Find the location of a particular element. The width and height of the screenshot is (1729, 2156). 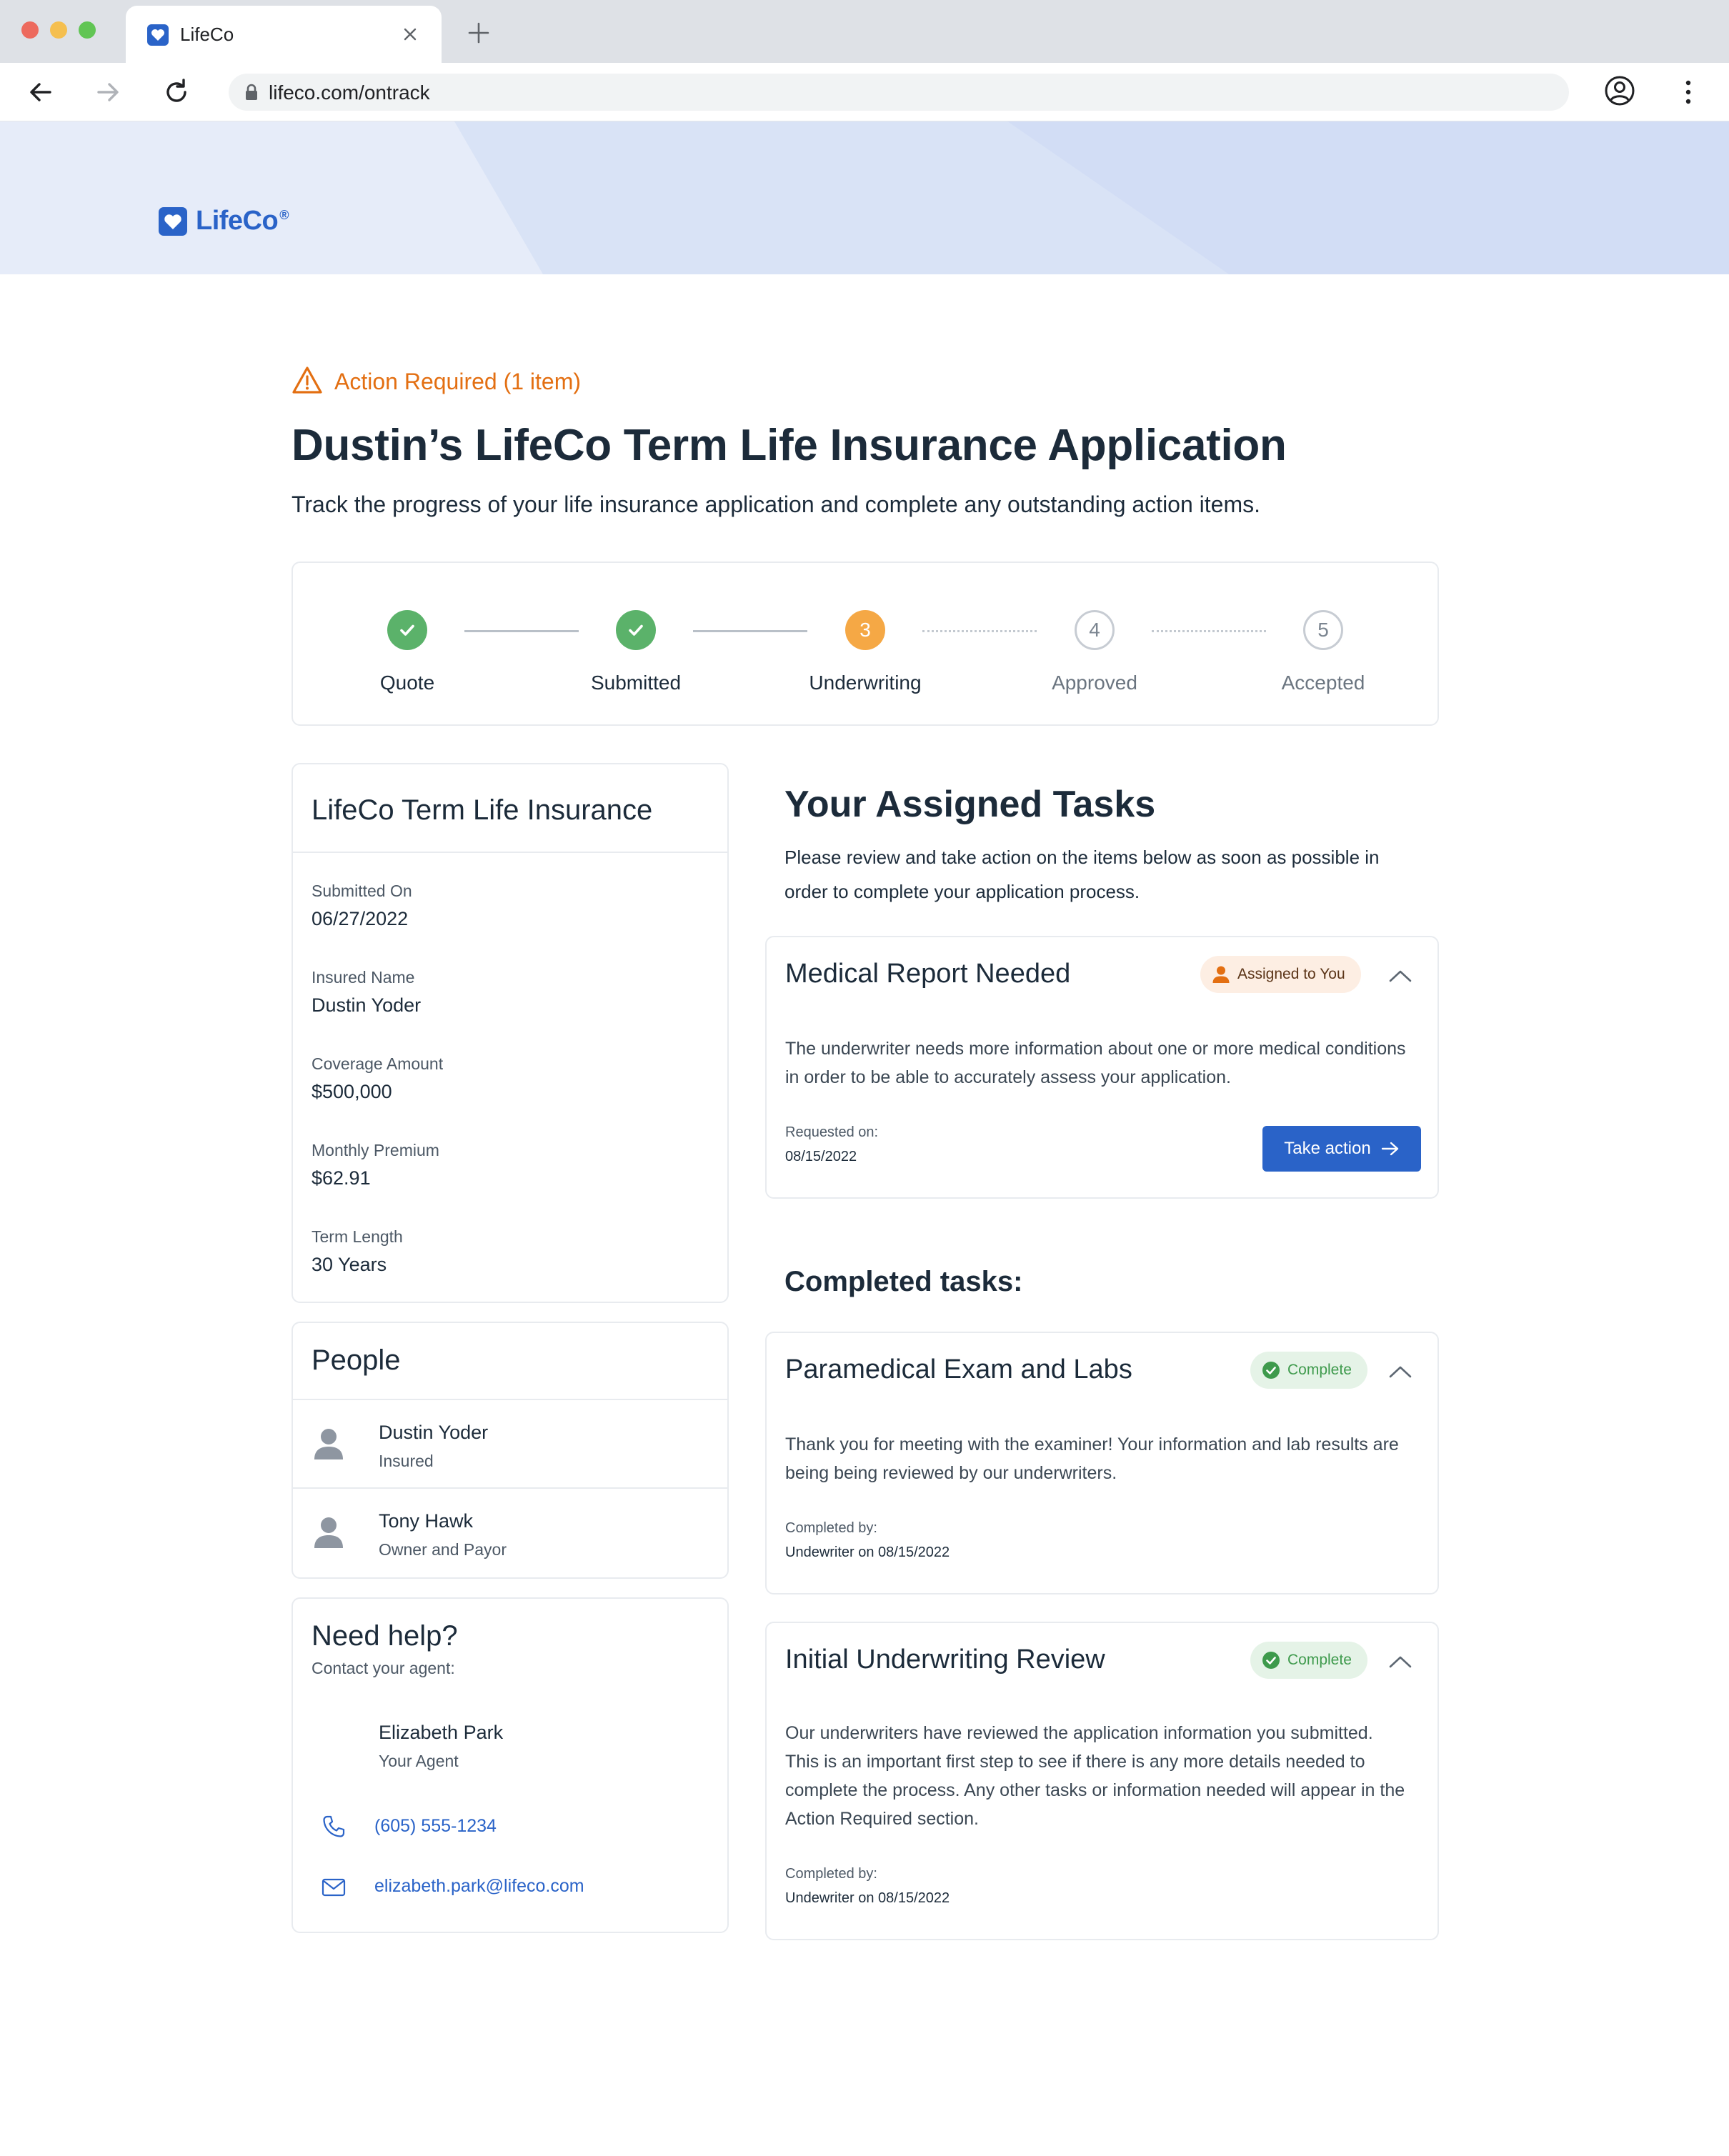

completed-tasks-title: Completed tasks: is located at coordinates (903, 1281).